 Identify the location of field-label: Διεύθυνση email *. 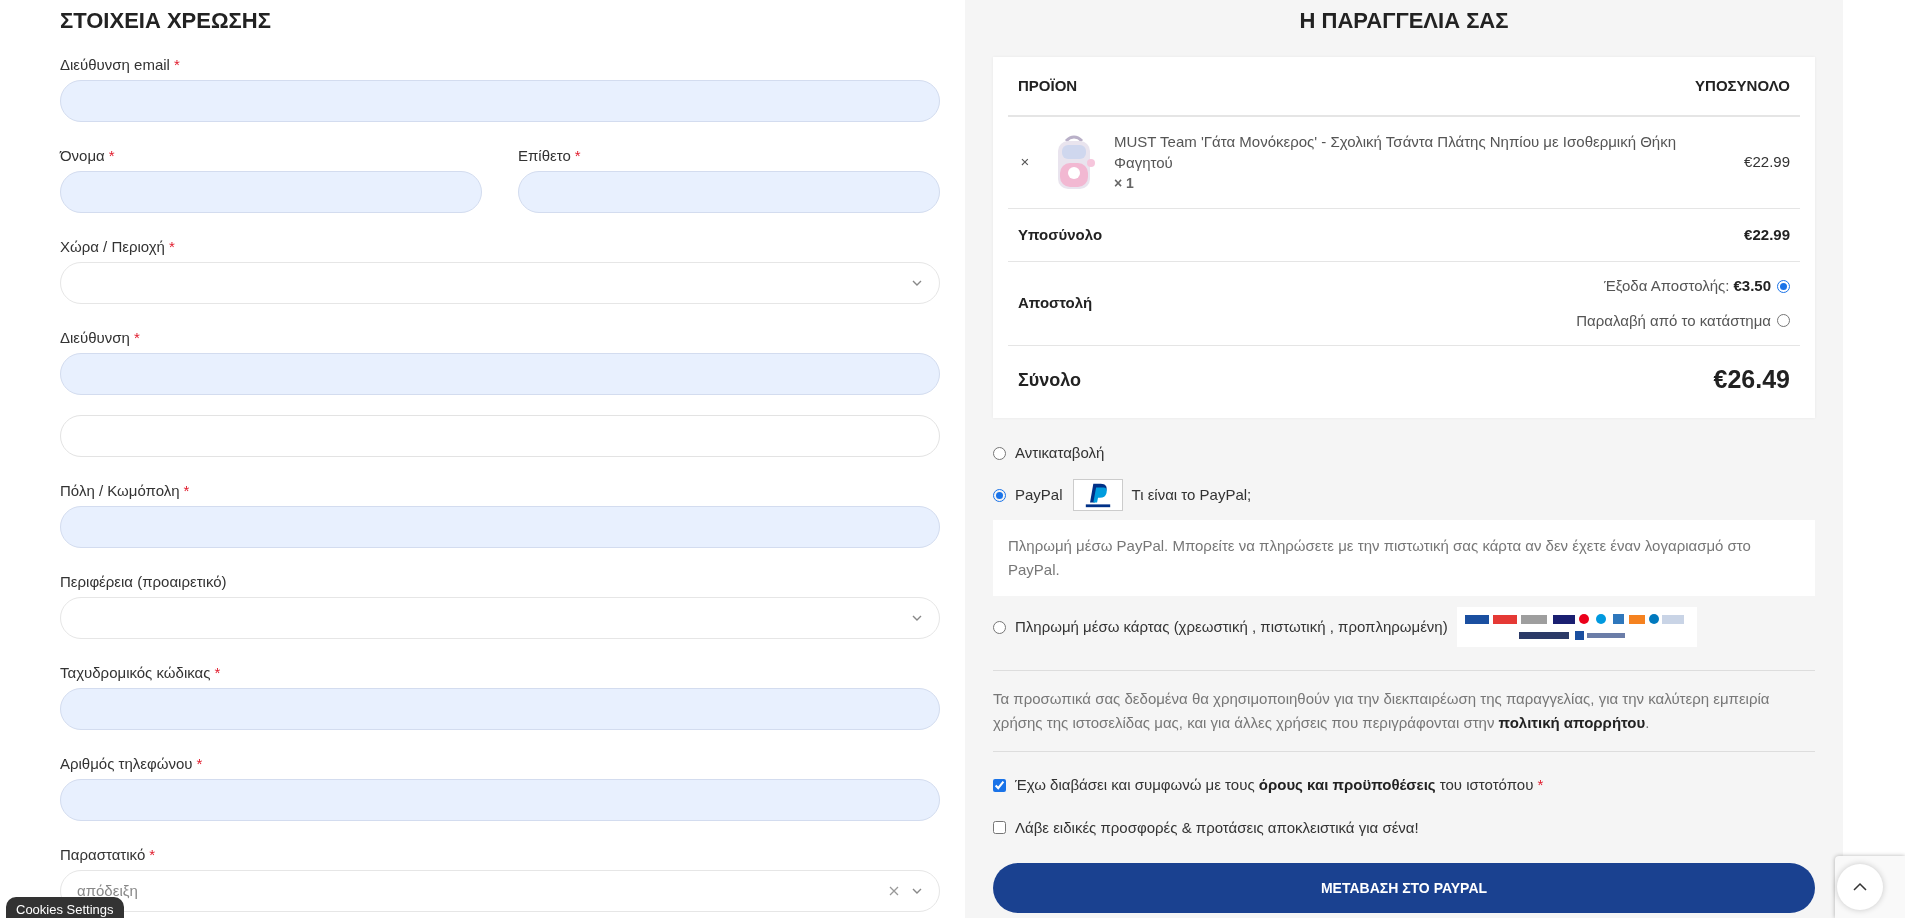
(120, 65).